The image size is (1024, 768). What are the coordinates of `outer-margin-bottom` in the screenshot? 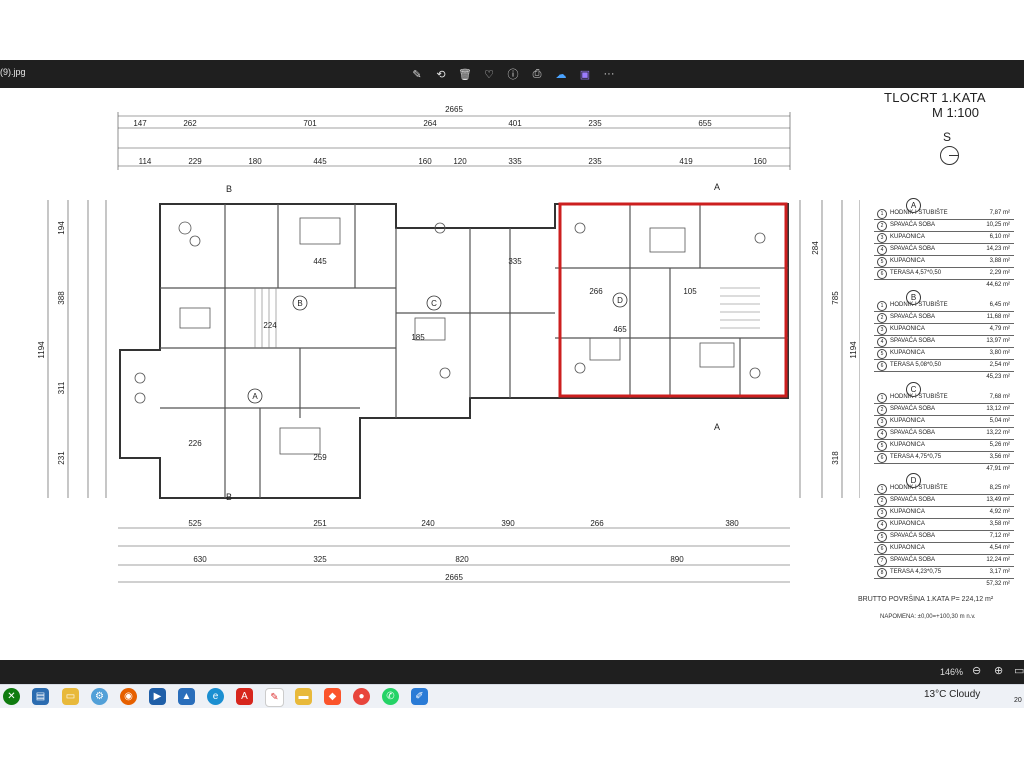 It's located at (512, 738).